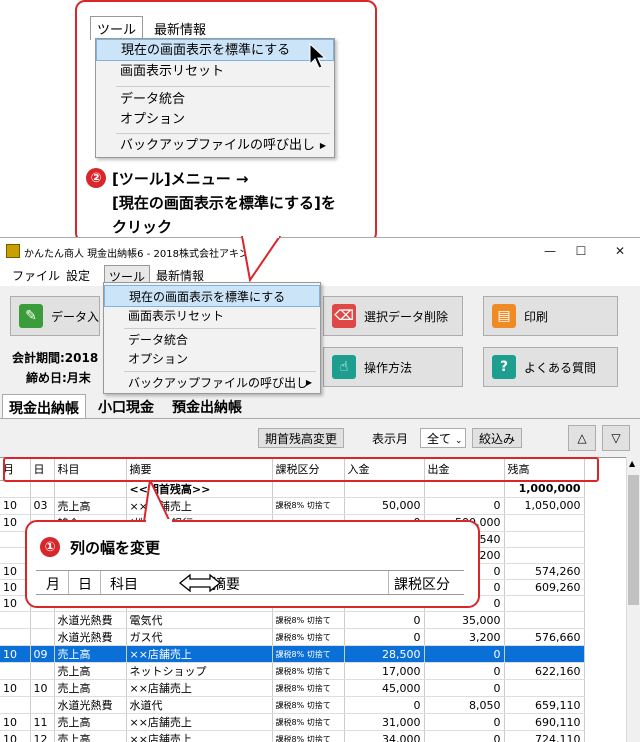  Describe the element at coordinates (464, 705) in the screenshot. I see `table-cell: 8,050` at that location.